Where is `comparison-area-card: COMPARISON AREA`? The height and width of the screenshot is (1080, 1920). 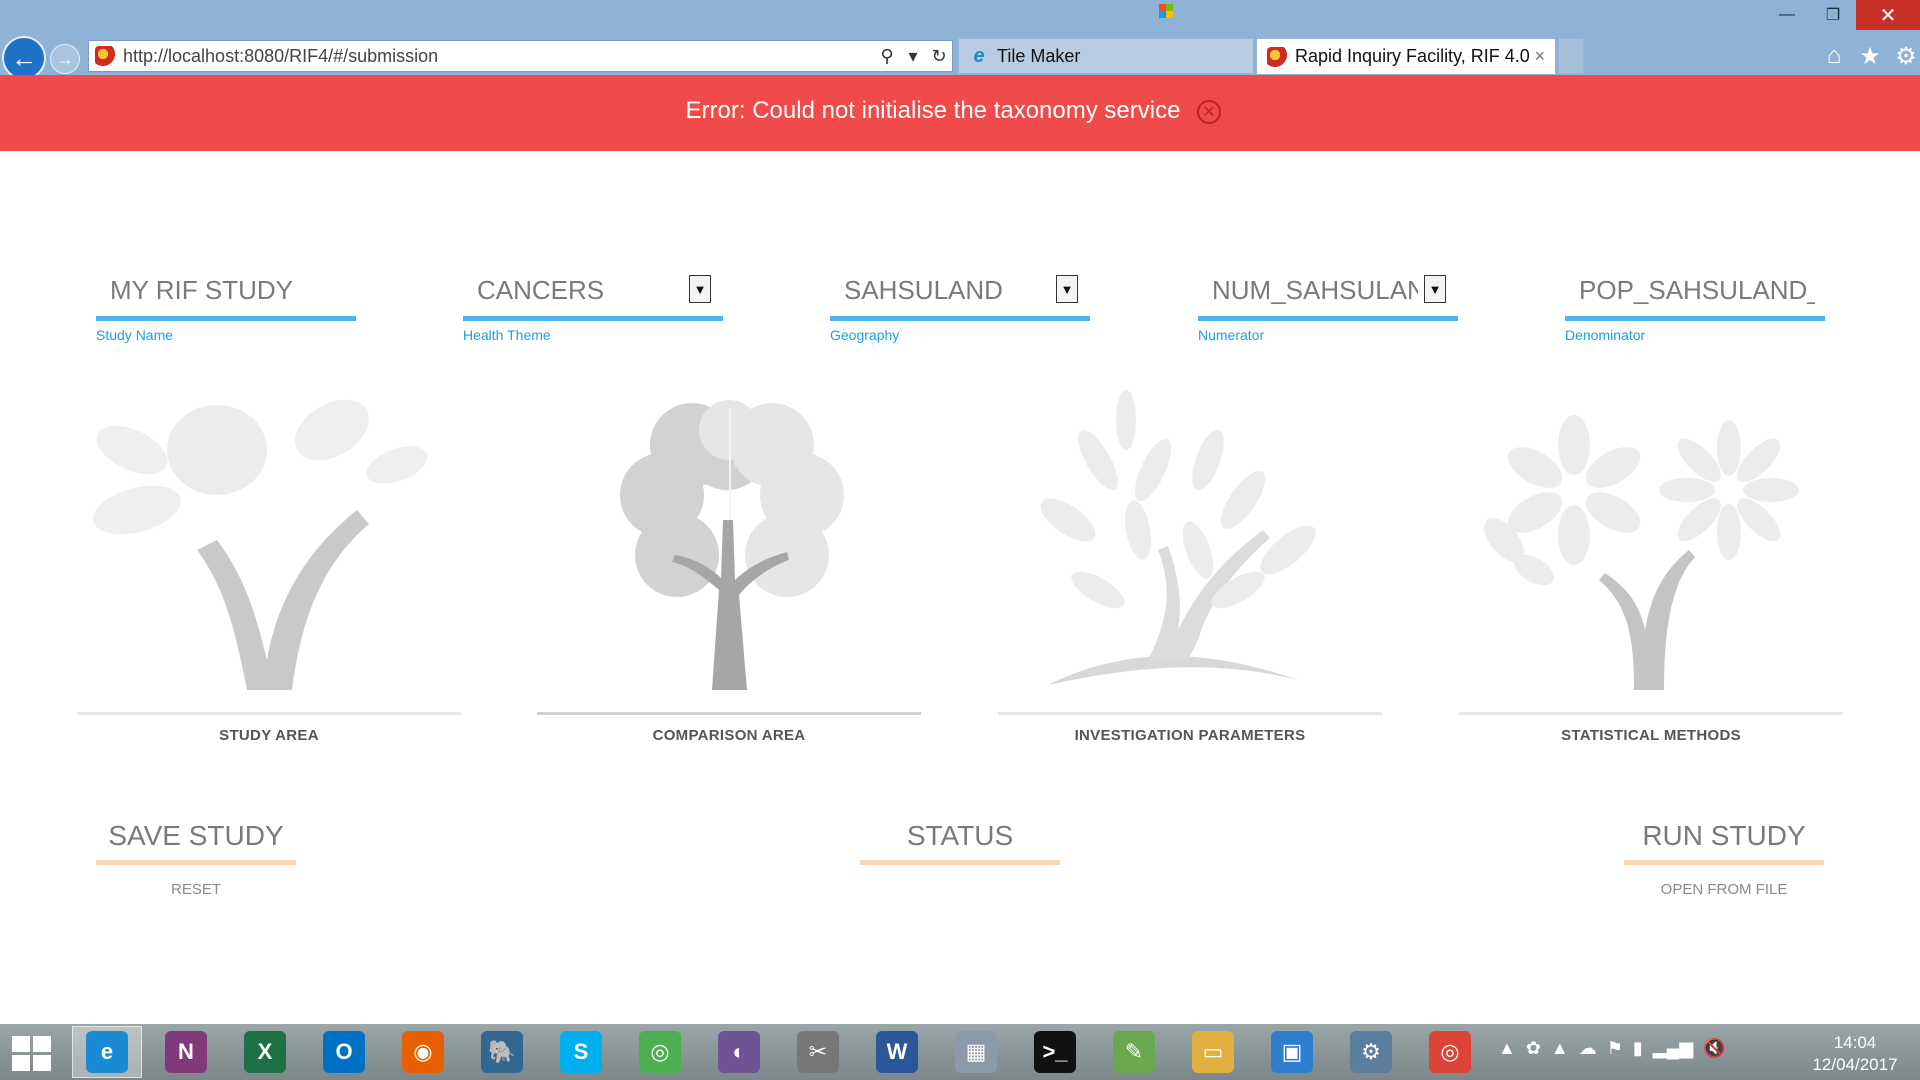 comparison-area-card: COMPARISON AREA is located at coordinates (729, 567).